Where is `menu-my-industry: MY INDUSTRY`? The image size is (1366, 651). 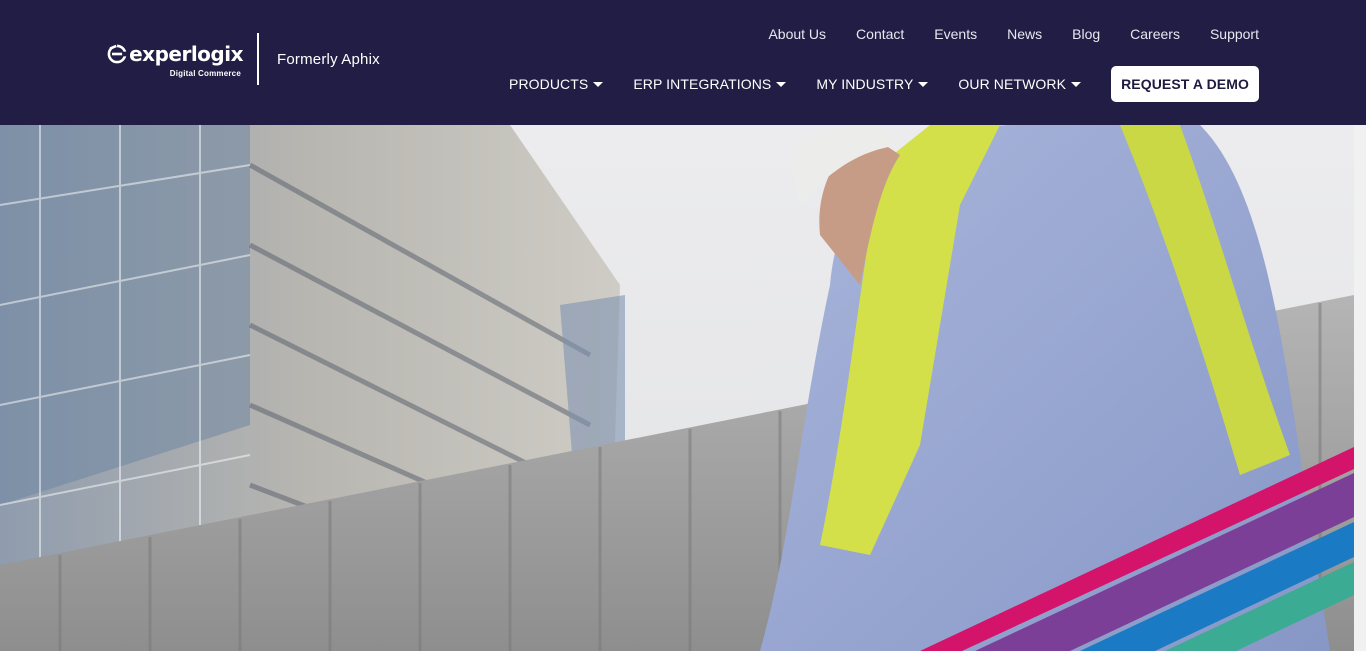 menu-my-industry: MY INDUSTRY is located at coordinates (872, 84).